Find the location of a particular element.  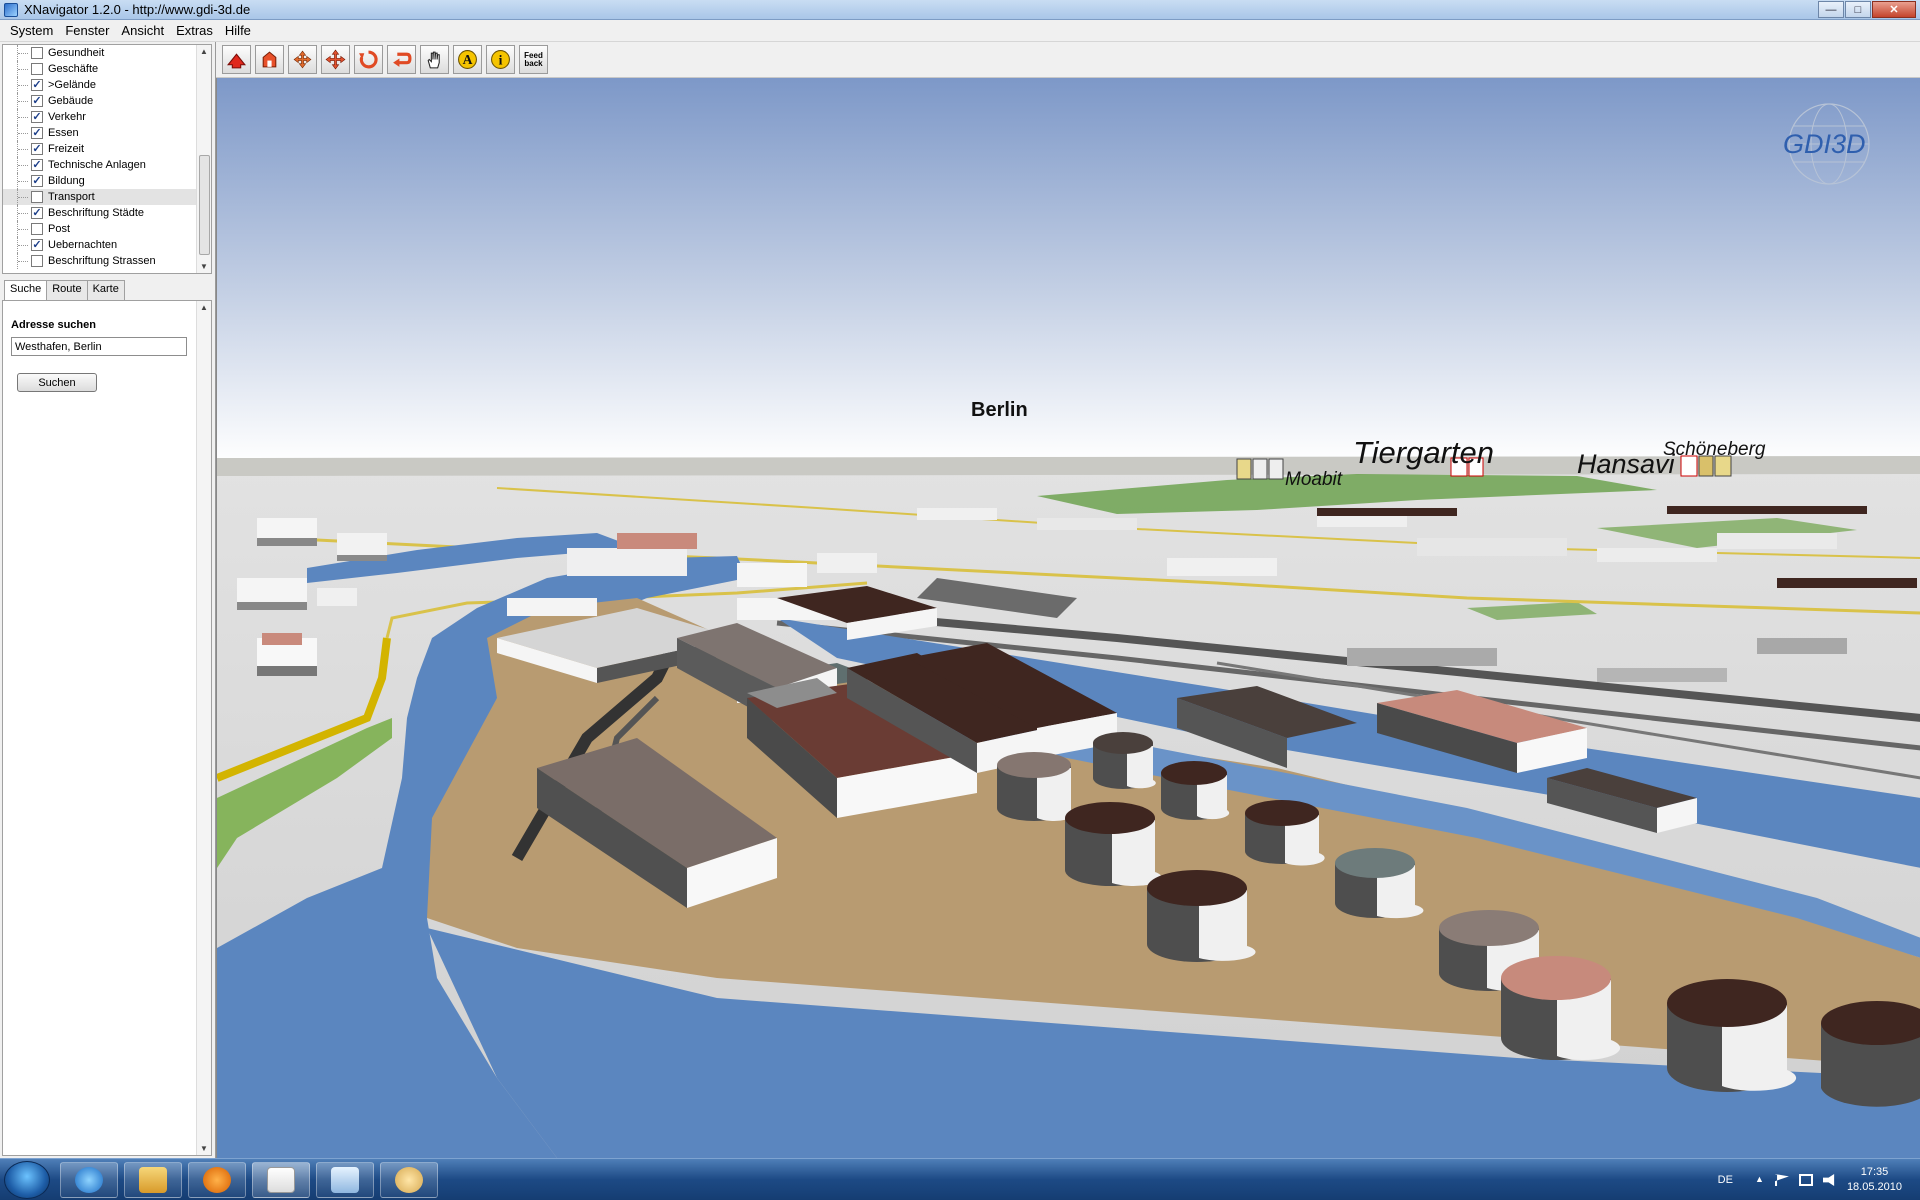

layer-label: Geschäfte is located at coordinates (73, 69).